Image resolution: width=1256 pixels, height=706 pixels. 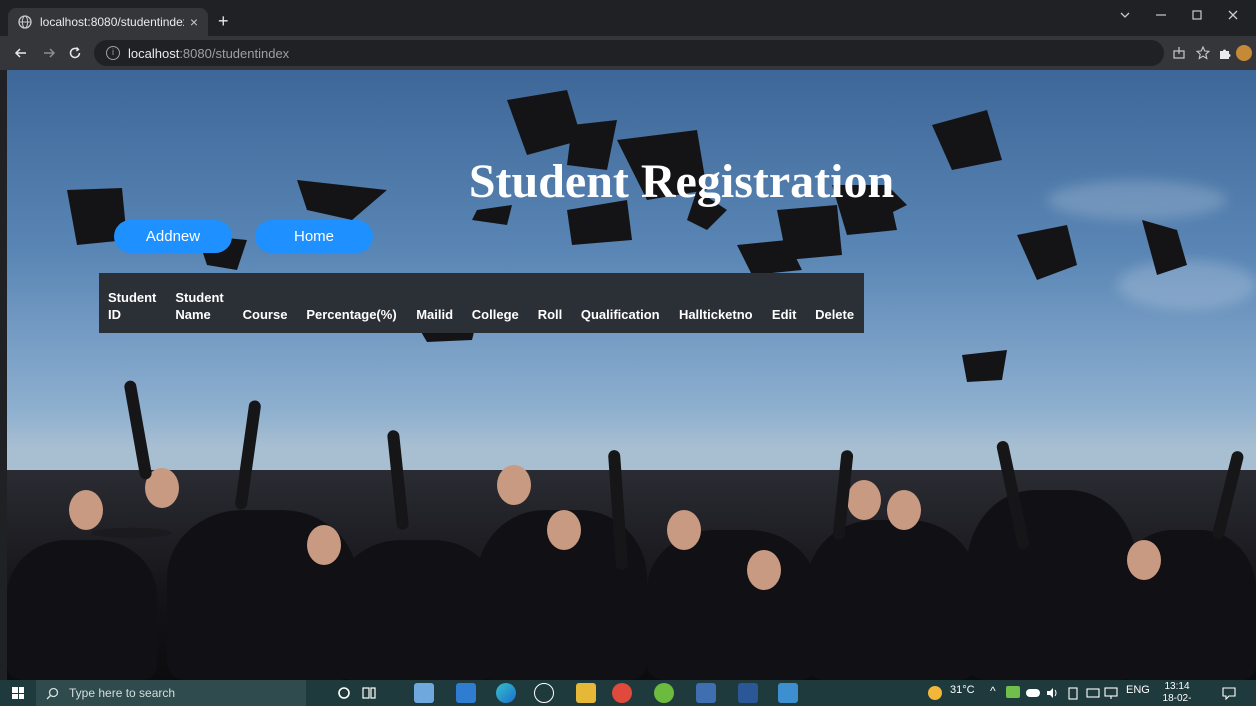 I want to click on eclipse-app-icon, so click(x=664, y=693).